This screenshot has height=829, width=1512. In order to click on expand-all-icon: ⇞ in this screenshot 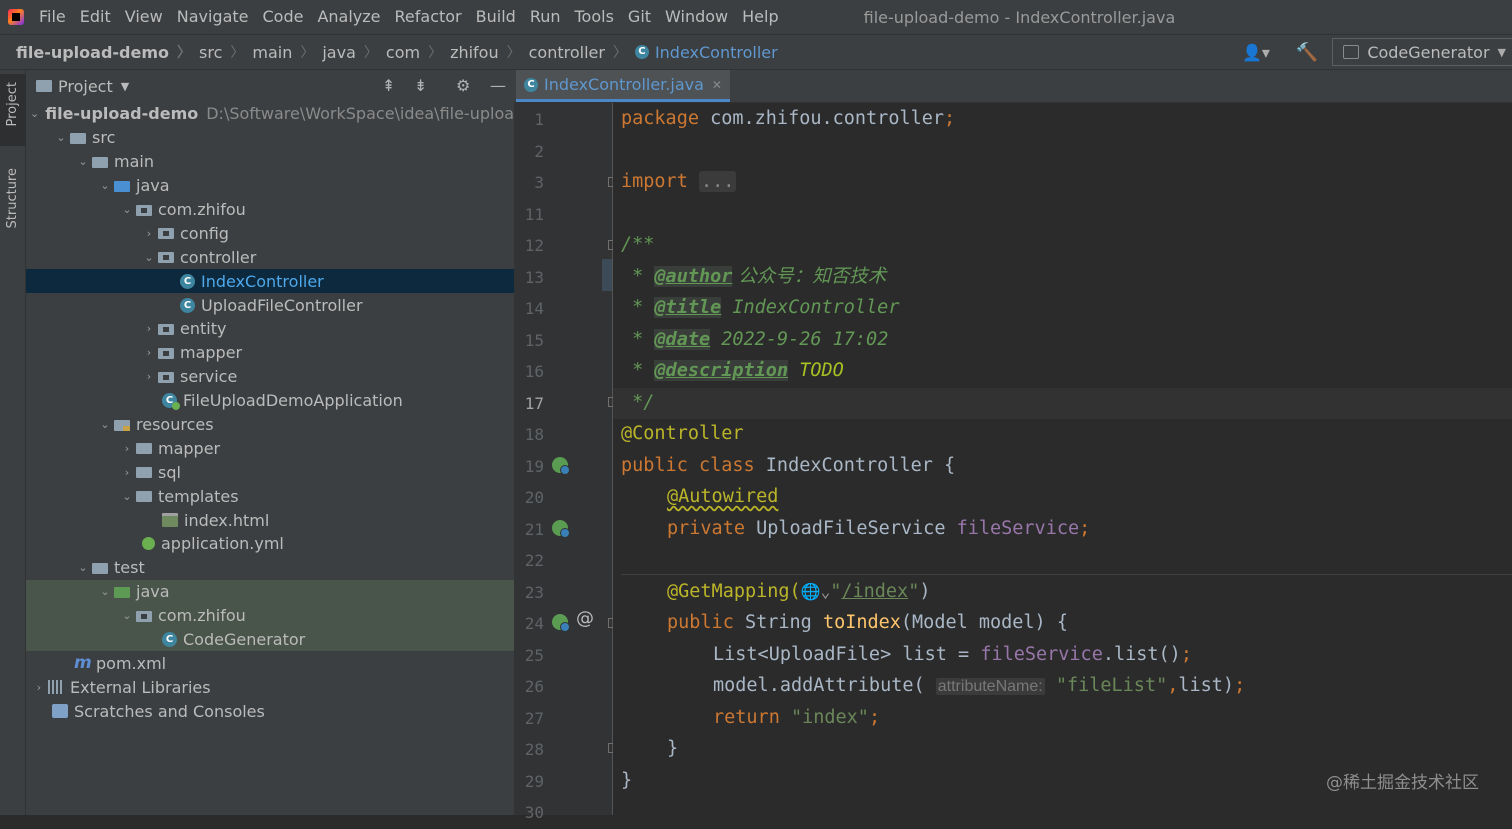, I will do `click(388, 85)`.